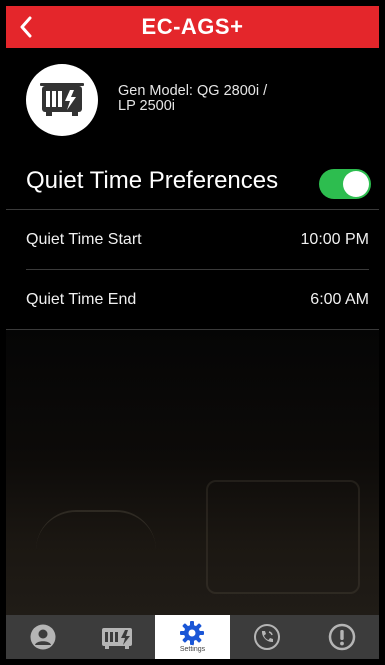  I want to click on phone-icon, so click(267, 637).